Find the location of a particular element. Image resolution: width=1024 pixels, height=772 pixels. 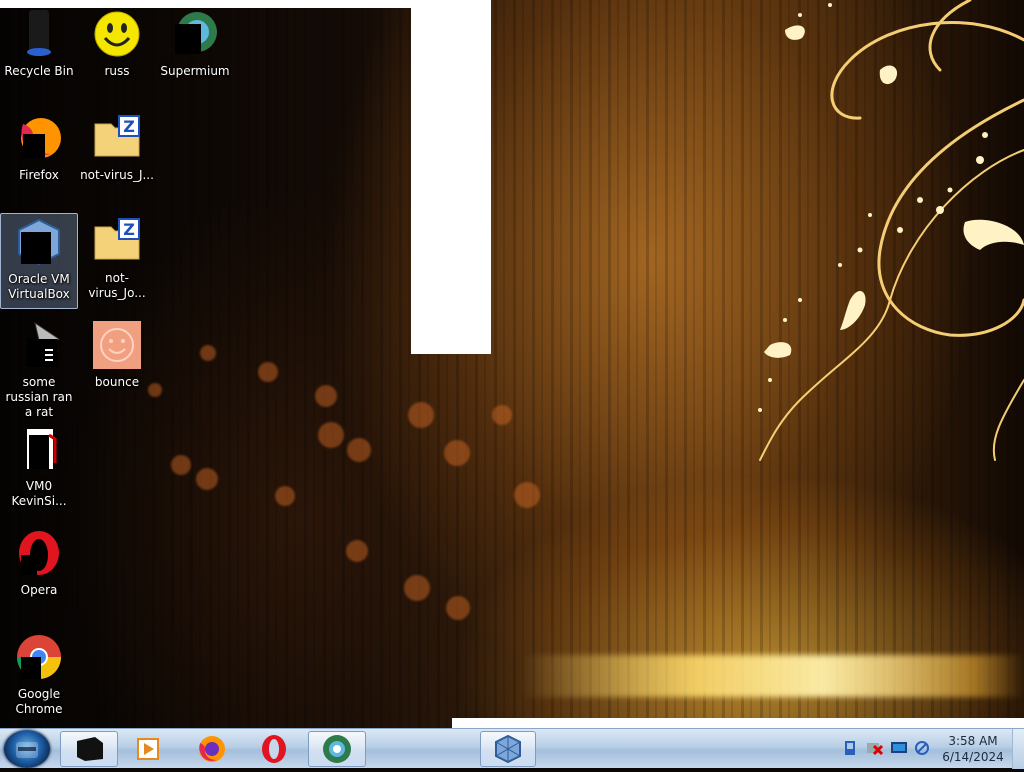

system-clock: 3:58 AM 6/14/2024 is located at coordinates (973, 749).